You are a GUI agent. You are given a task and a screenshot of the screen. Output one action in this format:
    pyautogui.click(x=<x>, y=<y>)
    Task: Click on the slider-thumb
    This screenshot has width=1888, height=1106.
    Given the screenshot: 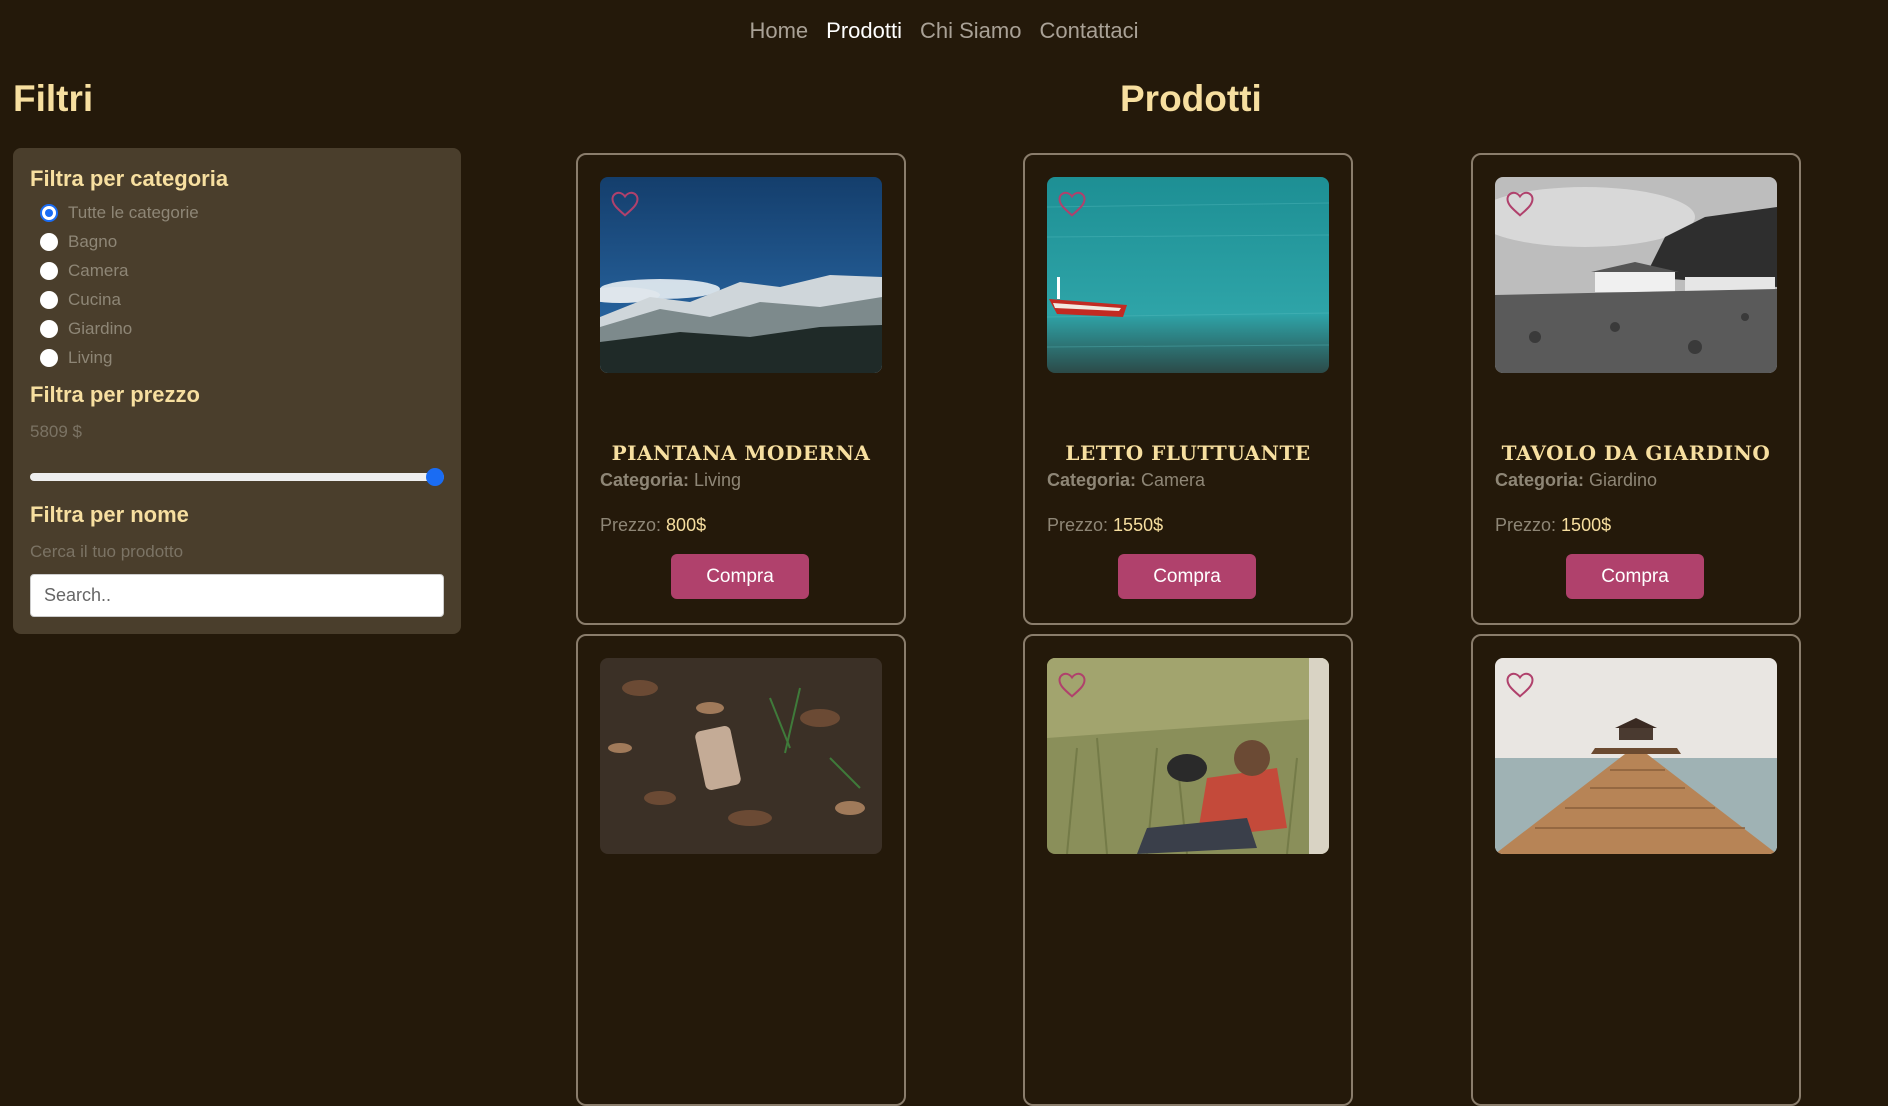 What is the action you would take?
    pyautogui.click(x=435, y=477)
    